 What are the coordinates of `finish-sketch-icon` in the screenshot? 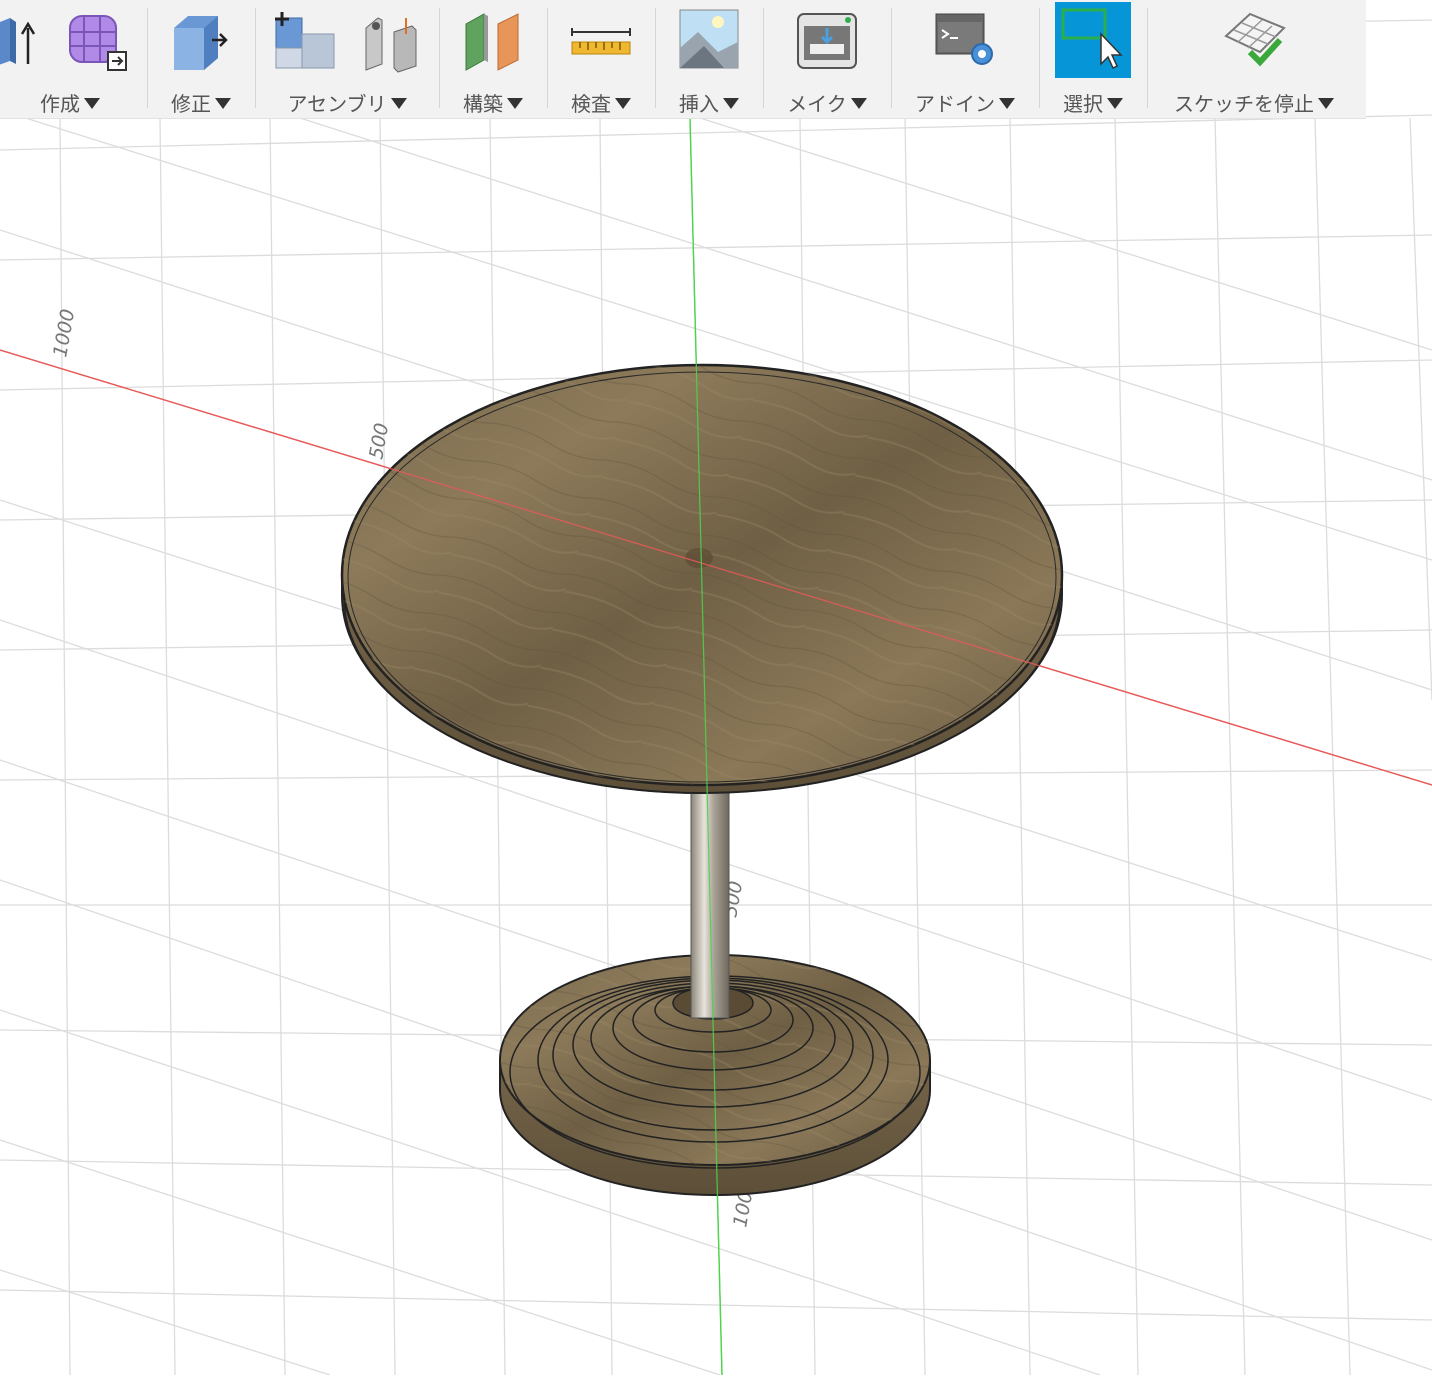 It's located at (1255, 41).